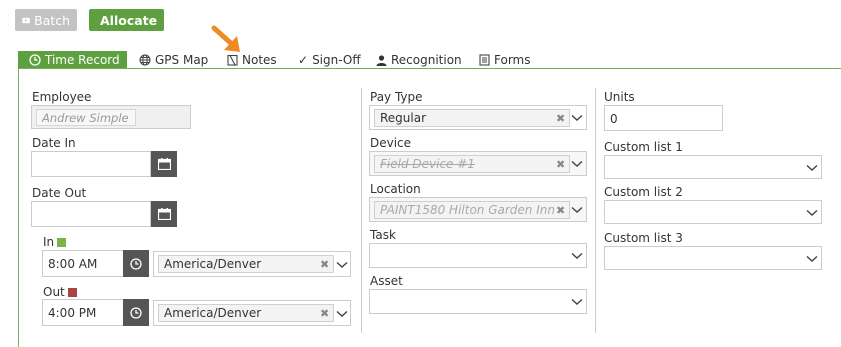  Describe the element at coordinates (643, 238) in the screenshot. I see `custom-list-3-label: Custom list 3` at that location.